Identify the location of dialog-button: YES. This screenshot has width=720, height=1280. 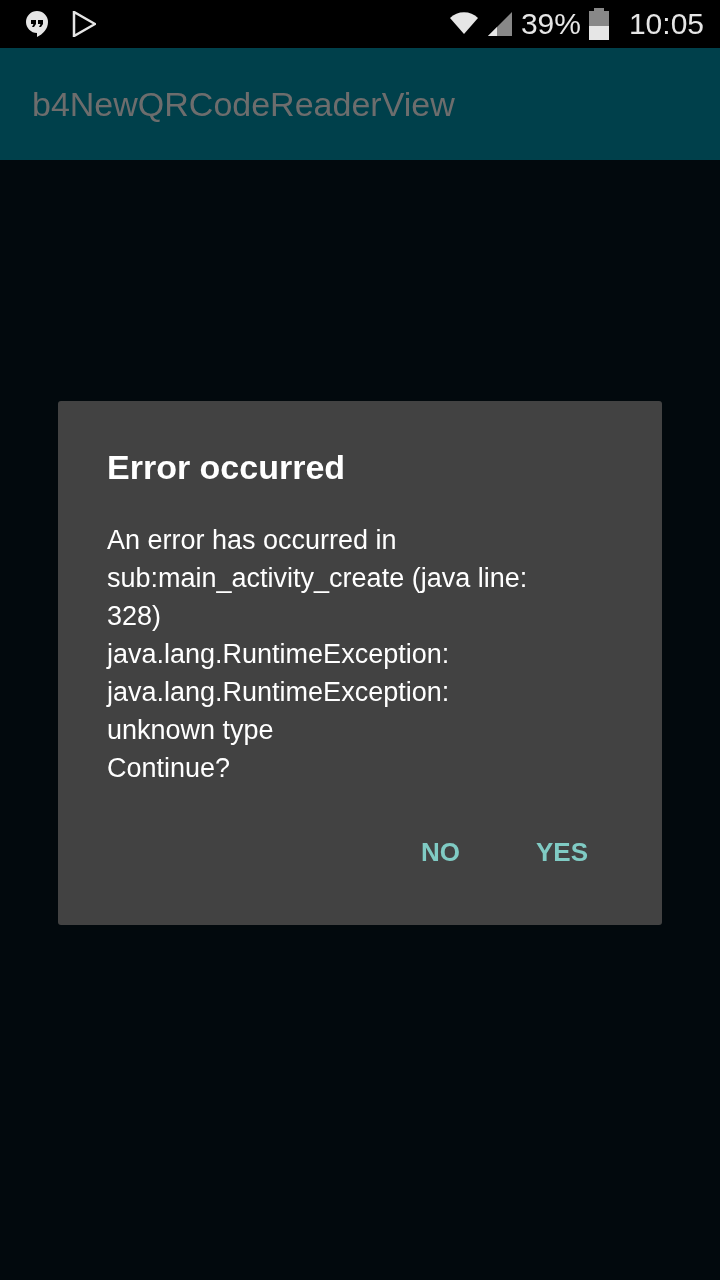
(561, 852).